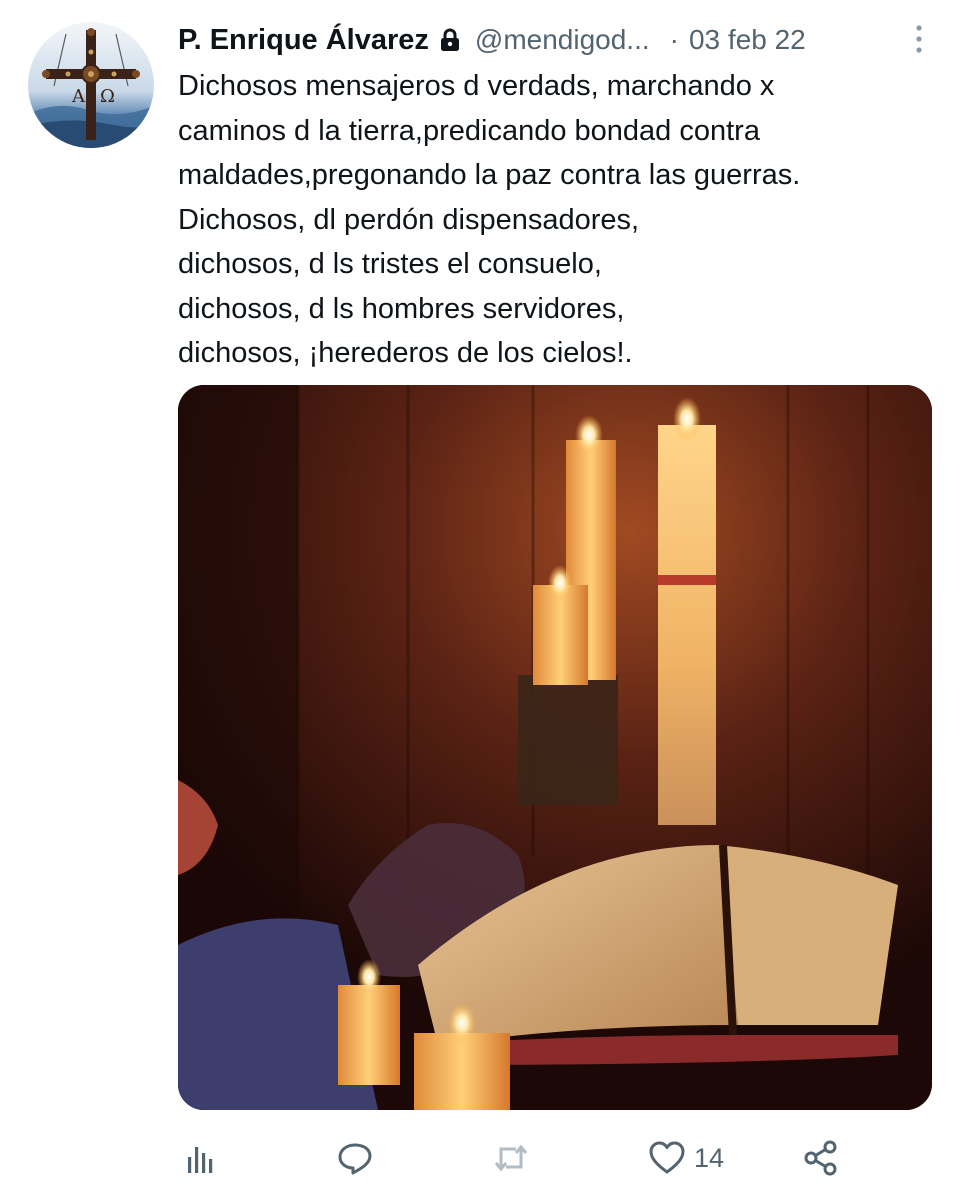 The image size is (960, 1200). I want to click on bar-chart-icon, so click(200, 1160).